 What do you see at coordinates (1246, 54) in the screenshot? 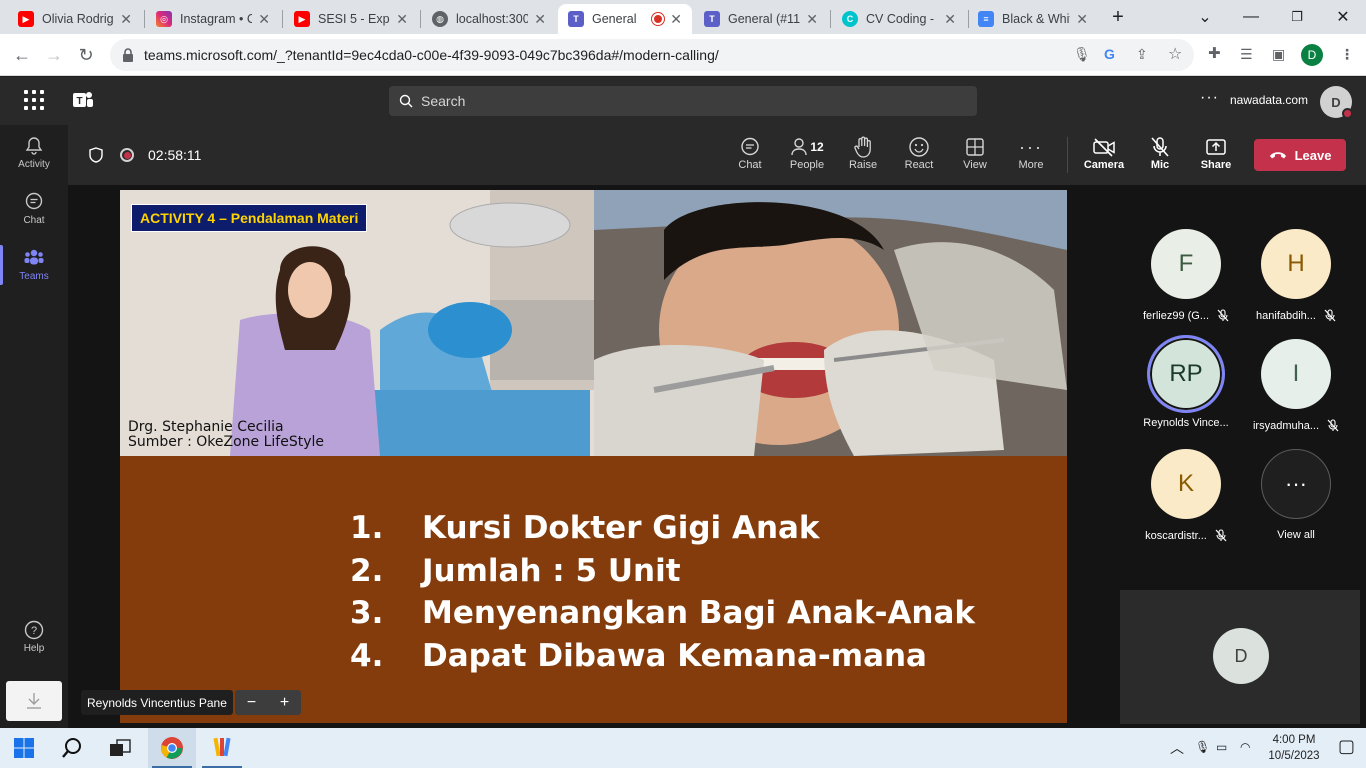
I see `reading-list-icon: ☰` at bounding box center [1246, 54].